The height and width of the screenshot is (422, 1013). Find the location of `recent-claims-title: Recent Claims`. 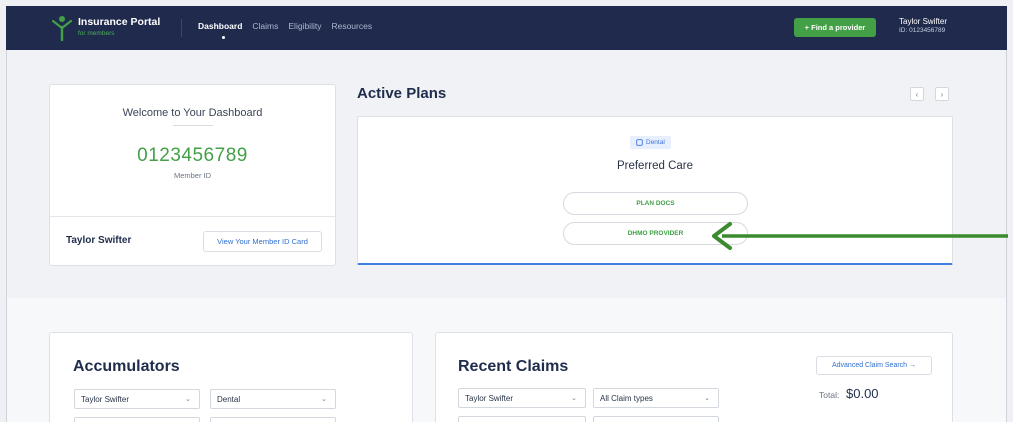

recent-claims-title: Recent Claims is located at coordinates (513, 366).